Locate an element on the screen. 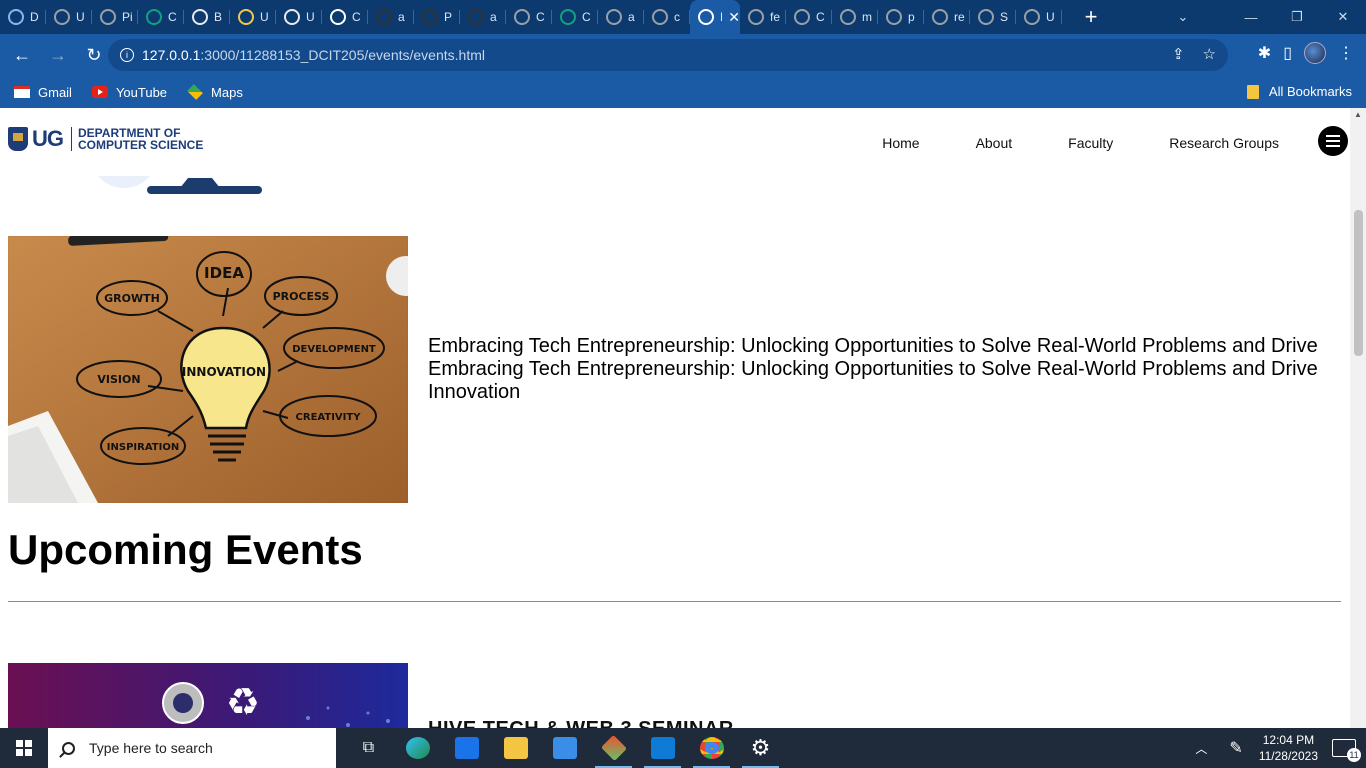  site-info-icon: i is located at coordinates (127, 55).